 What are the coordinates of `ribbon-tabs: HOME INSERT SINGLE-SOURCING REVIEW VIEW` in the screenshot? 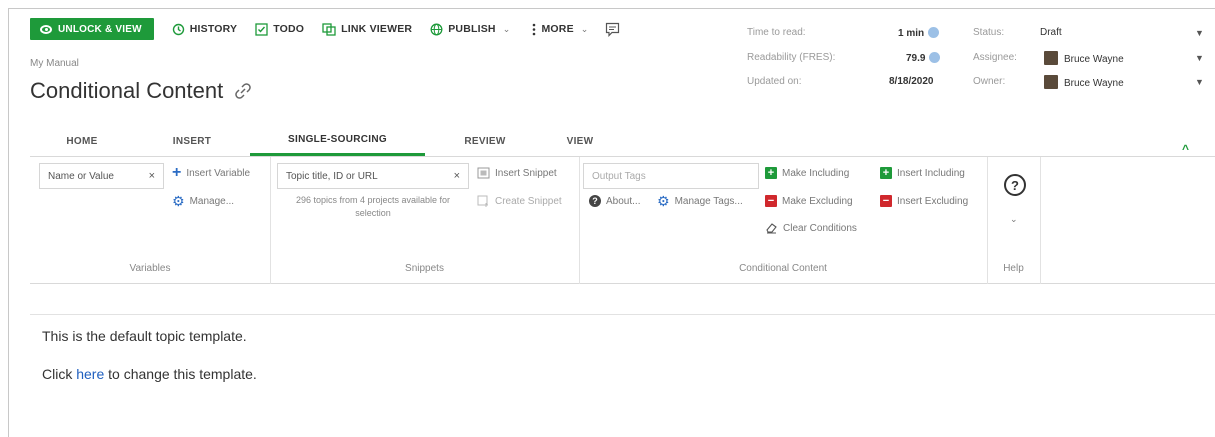 It's located at (322, 141).